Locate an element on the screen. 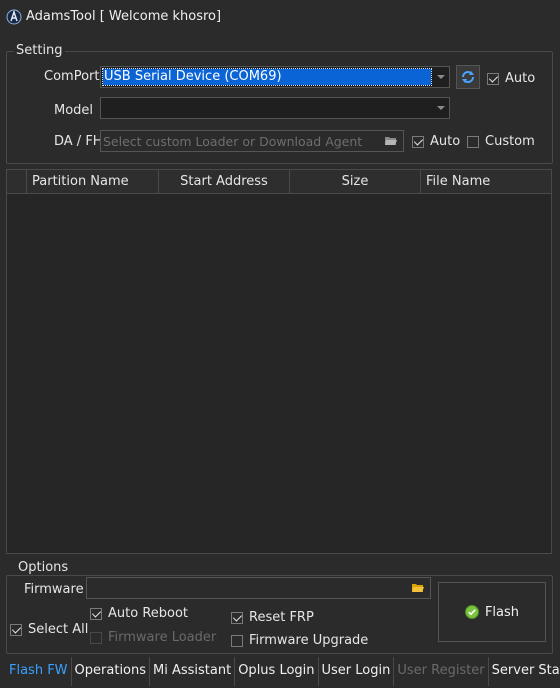 The height and width of the screenshot is (688, 560). select-all-checkbox: Select All is located at coordinates (49, 629).